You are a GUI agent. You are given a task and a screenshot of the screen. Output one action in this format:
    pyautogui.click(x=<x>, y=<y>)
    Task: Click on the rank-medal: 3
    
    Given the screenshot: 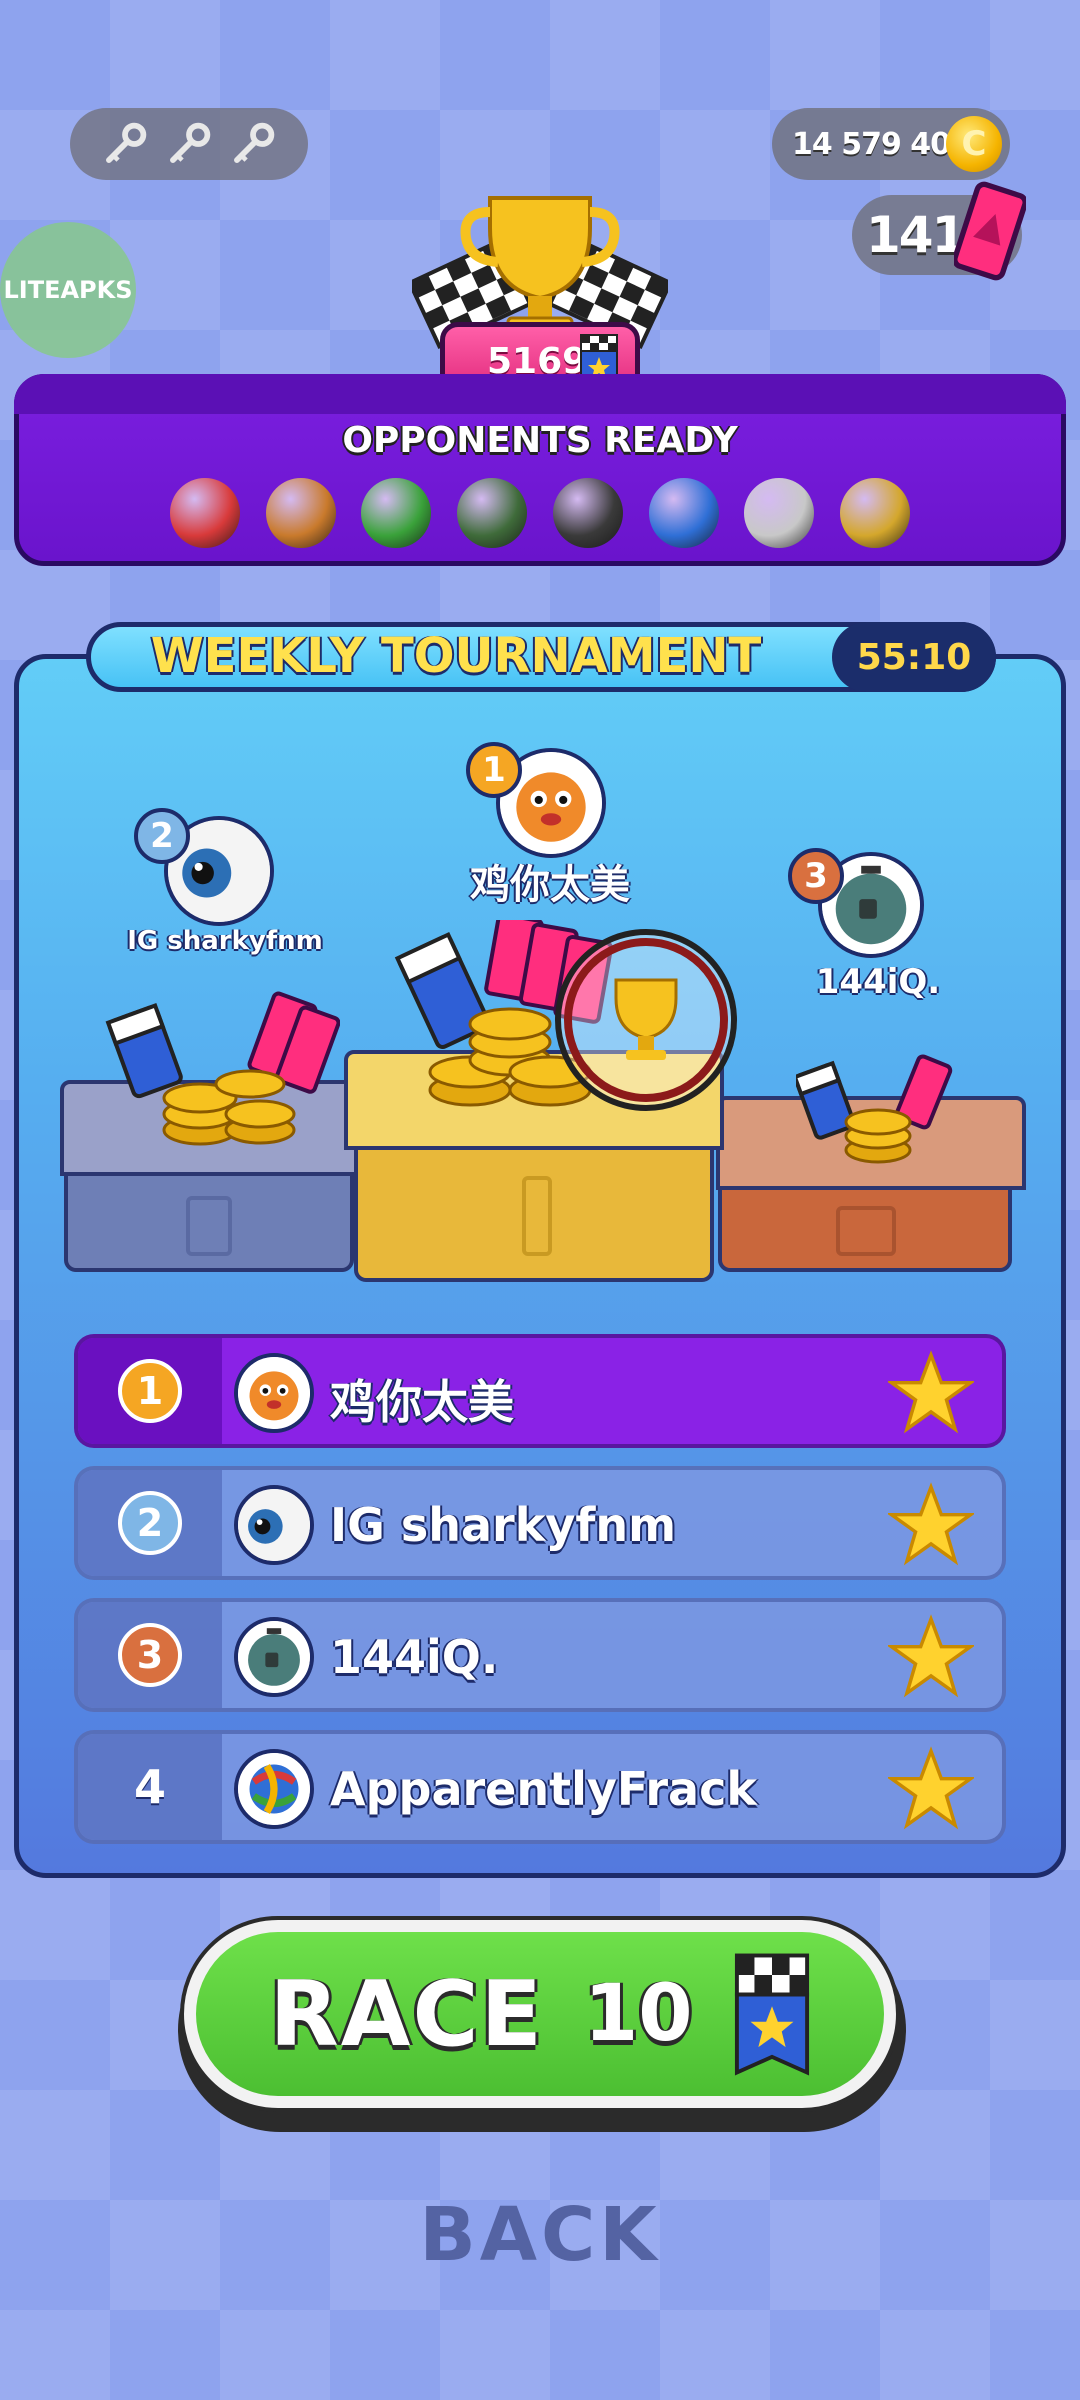 What is the action you would take?
    pyautogui.click(x=150, y=1655)
    